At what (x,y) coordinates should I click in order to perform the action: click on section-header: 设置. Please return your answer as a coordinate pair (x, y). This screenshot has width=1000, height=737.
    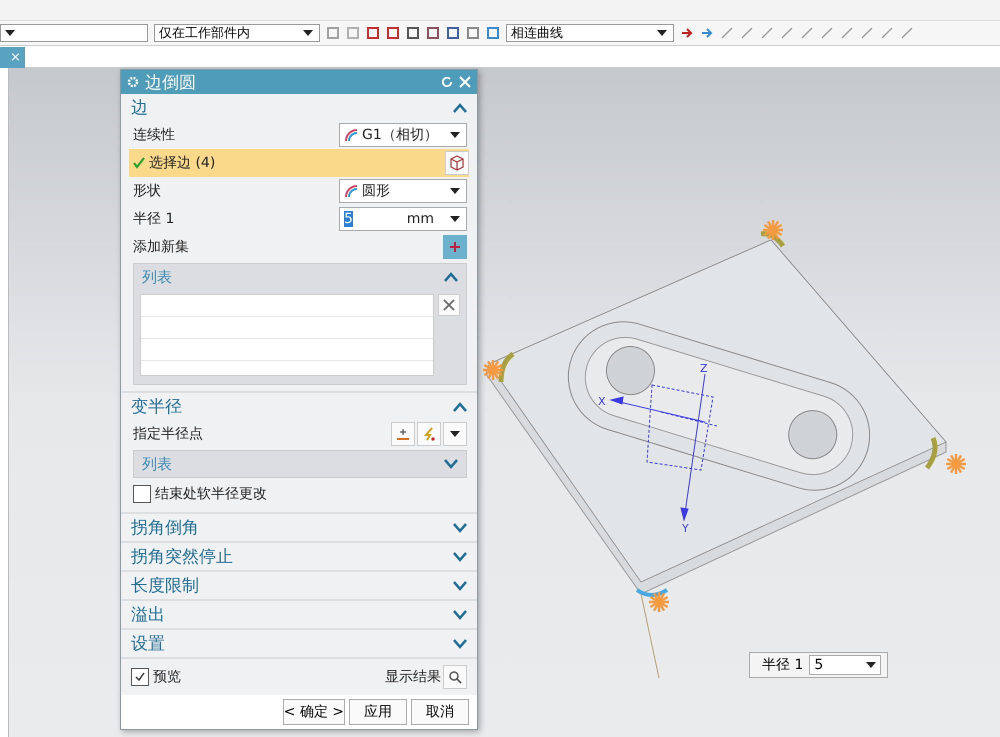
    Looking at the image, I should click on (299, 643).